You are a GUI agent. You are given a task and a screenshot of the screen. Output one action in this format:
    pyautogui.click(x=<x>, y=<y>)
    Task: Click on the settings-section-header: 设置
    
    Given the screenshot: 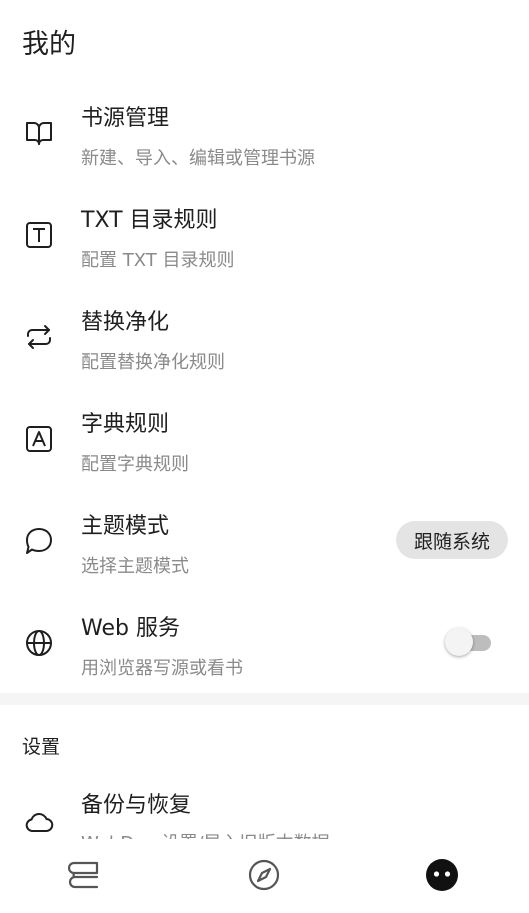 What is the action you would take?
    pyautogui.click(x=41, y=747)
    